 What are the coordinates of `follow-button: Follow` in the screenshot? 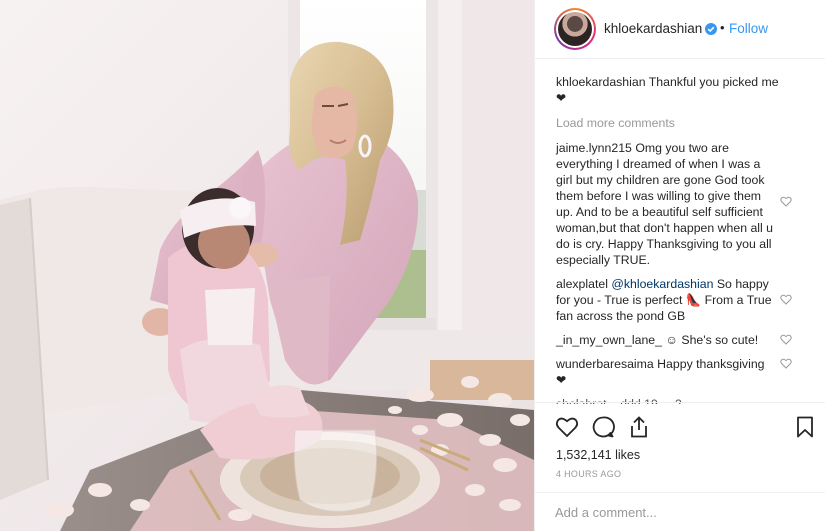 It's located at (748, 28).